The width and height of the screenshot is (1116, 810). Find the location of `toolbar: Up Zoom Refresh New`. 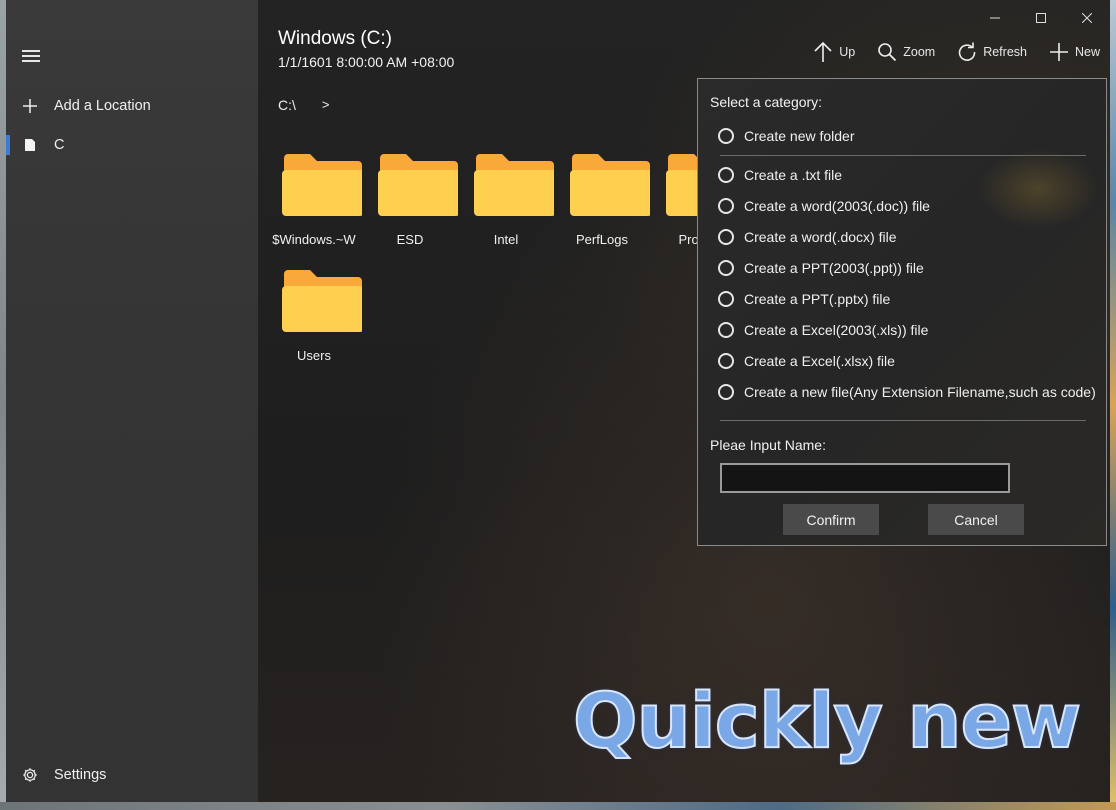

toolbar: Up Zoom Refresh New is located at coordinates (961, 52).